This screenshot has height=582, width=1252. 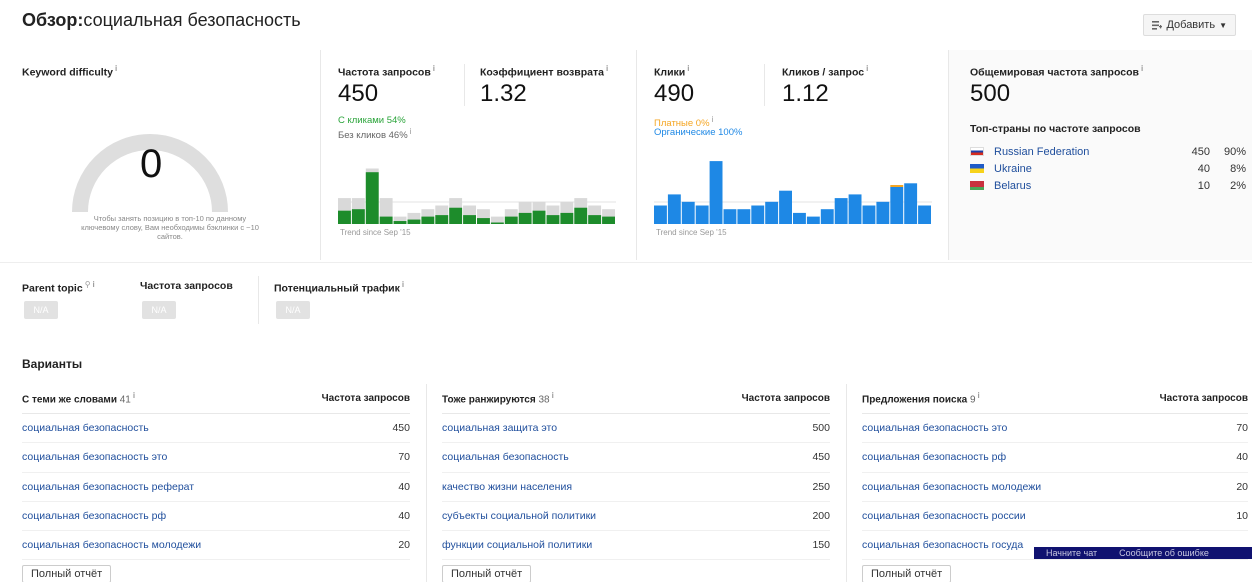 What do you see at coordinates (404, 457) in the screenshot?
I see `keyword-volume: 70` at bounding box center [404, 457].